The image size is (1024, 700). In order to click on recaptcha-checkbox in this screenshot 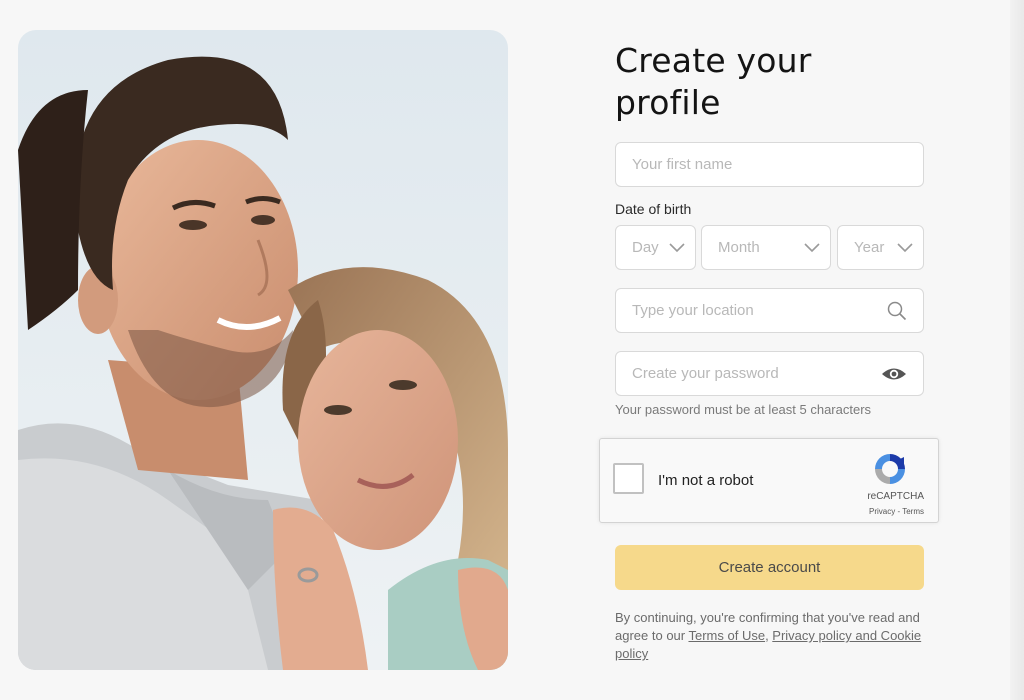, I will do `click(628, 478)`.